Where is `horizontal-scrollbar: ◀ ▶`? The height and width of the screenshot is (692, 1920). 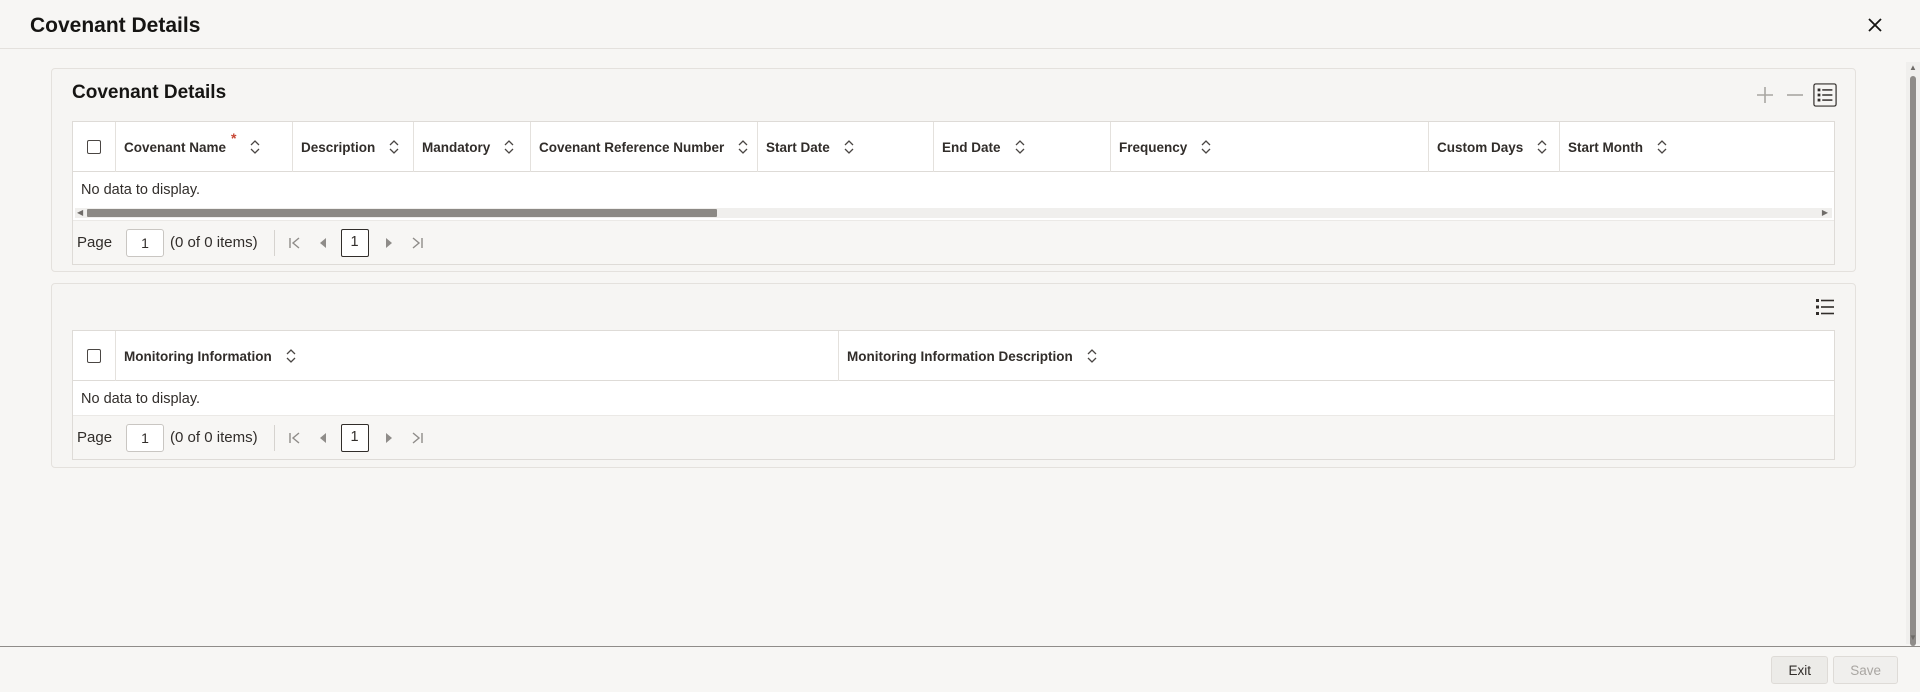 horizontal-scrollbar: ◀ ▶ is located at coordinates (953, 213).